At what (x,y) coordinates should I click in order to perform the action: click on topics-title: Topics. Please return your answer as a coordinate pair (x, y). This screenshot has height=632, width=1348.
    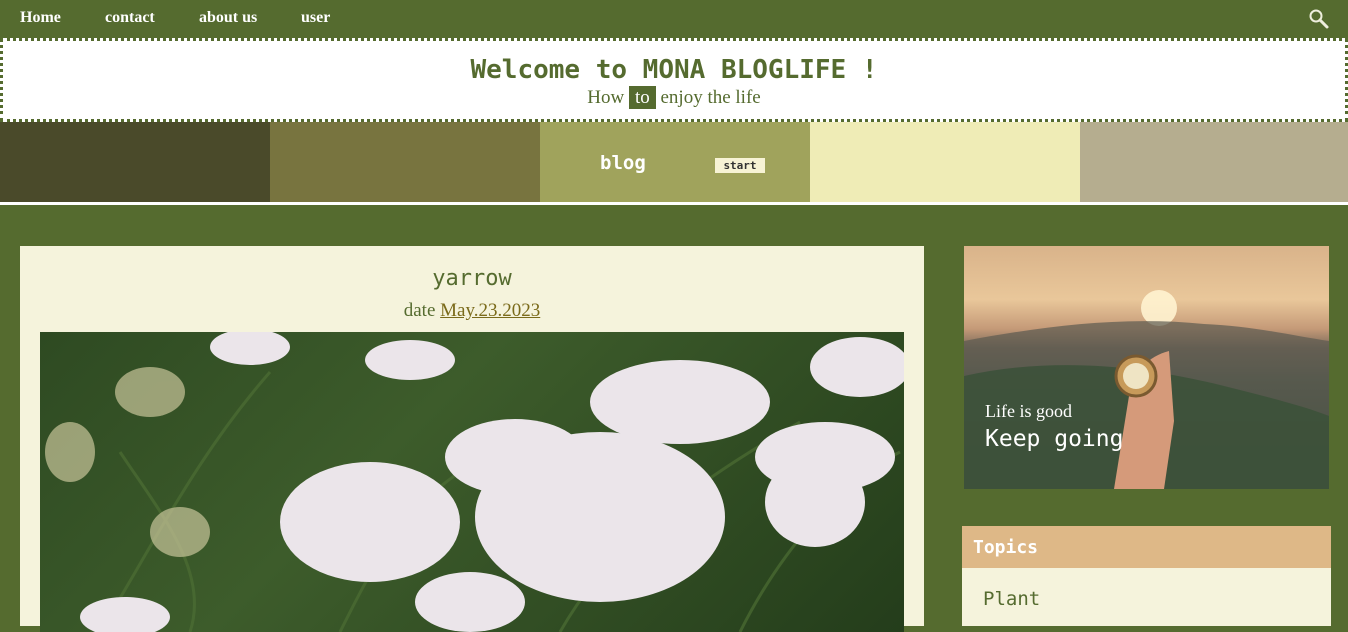
    Looking at the image, I should click on (1006, 547).